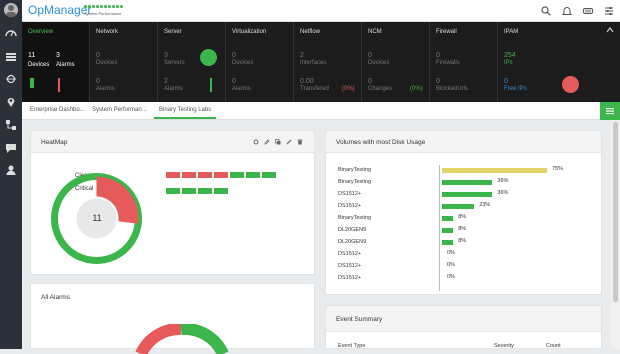  I want to click on network-column: Network 0 Devices 0 Alarms, so click(124, 62).